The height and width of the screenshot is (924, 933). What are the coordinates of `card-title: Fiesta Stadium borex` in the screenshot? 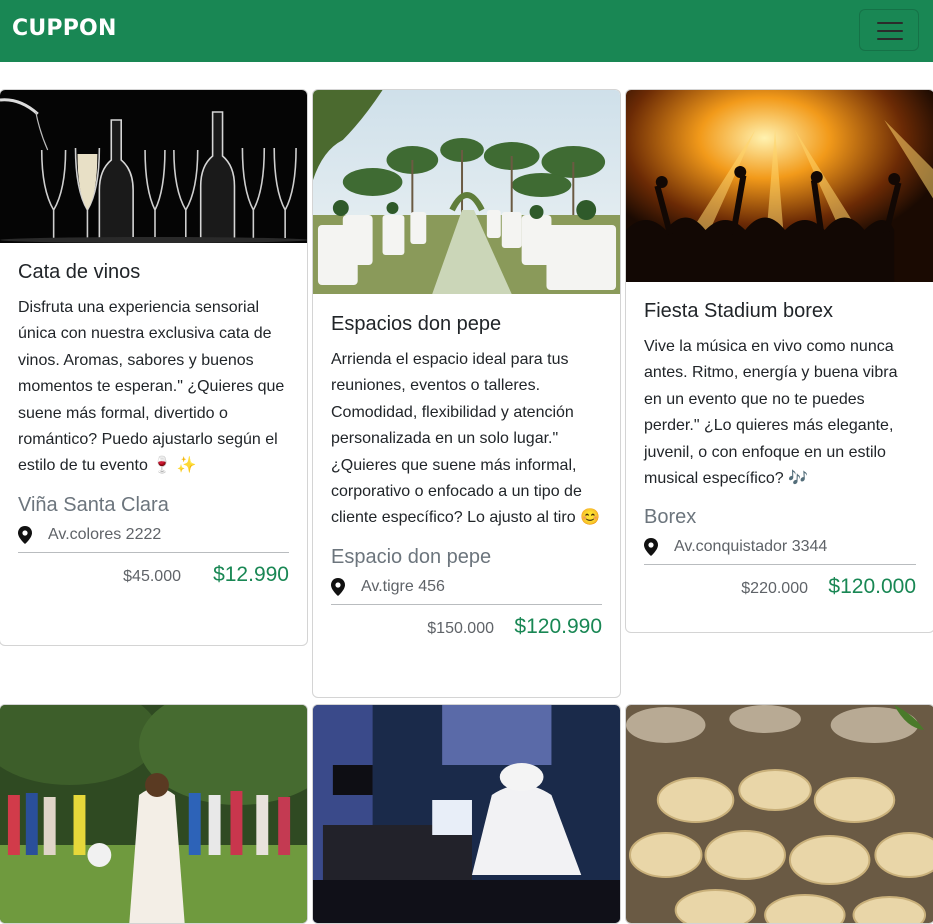 It's located at (780, 311).